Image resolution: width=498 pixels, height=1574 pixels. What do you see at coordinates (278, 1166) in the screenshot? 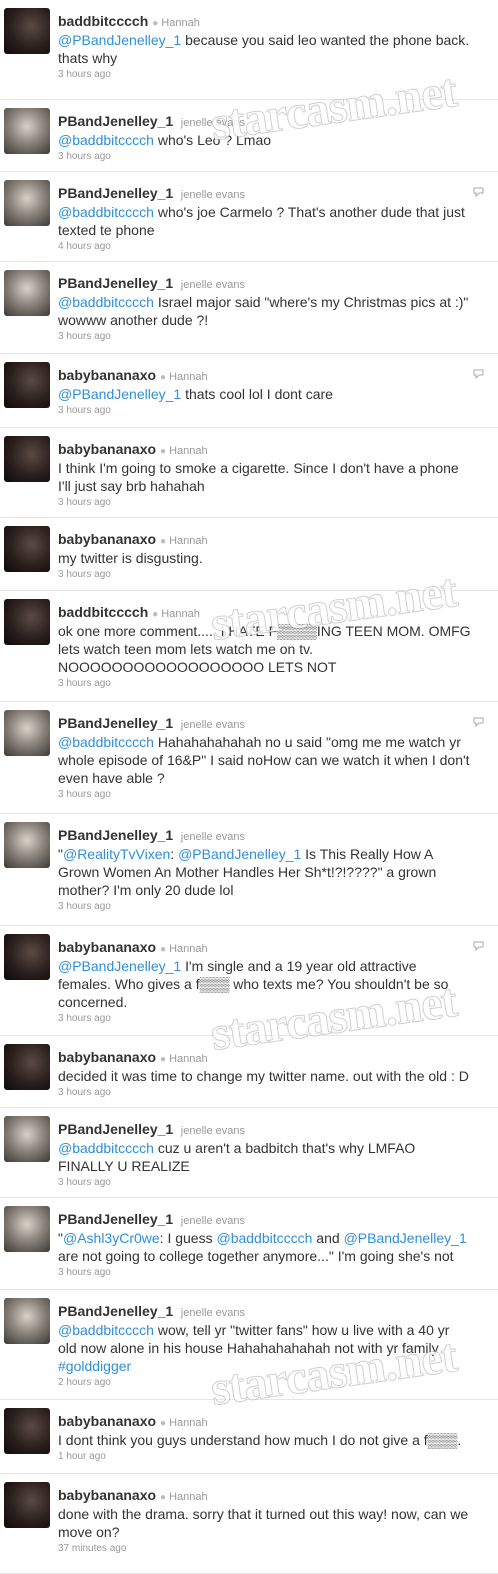
I see `tweet-text-line: FINALLY U REALIZE` at bounding box center [278, 1166].